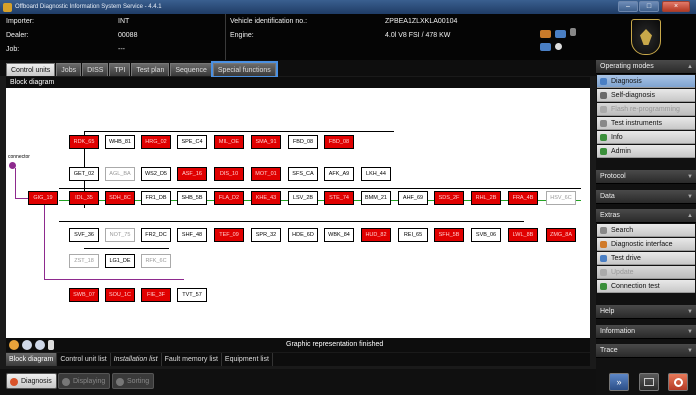 The width and height of the screenshot is (696, 395). What do you see at coordinates (156, 235) in the screenshot?
I see `ecu-node: FR2_DC` at bounding box center [156, 235].